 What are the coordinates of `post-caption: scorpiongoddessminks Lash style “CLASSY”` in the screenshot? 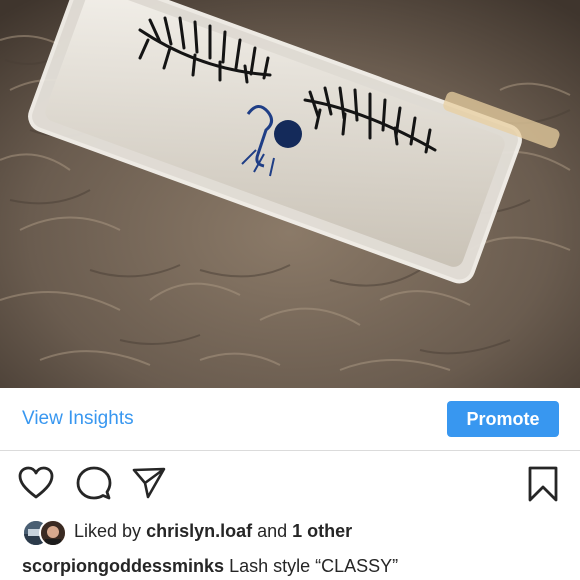 It's located at (210, 566).